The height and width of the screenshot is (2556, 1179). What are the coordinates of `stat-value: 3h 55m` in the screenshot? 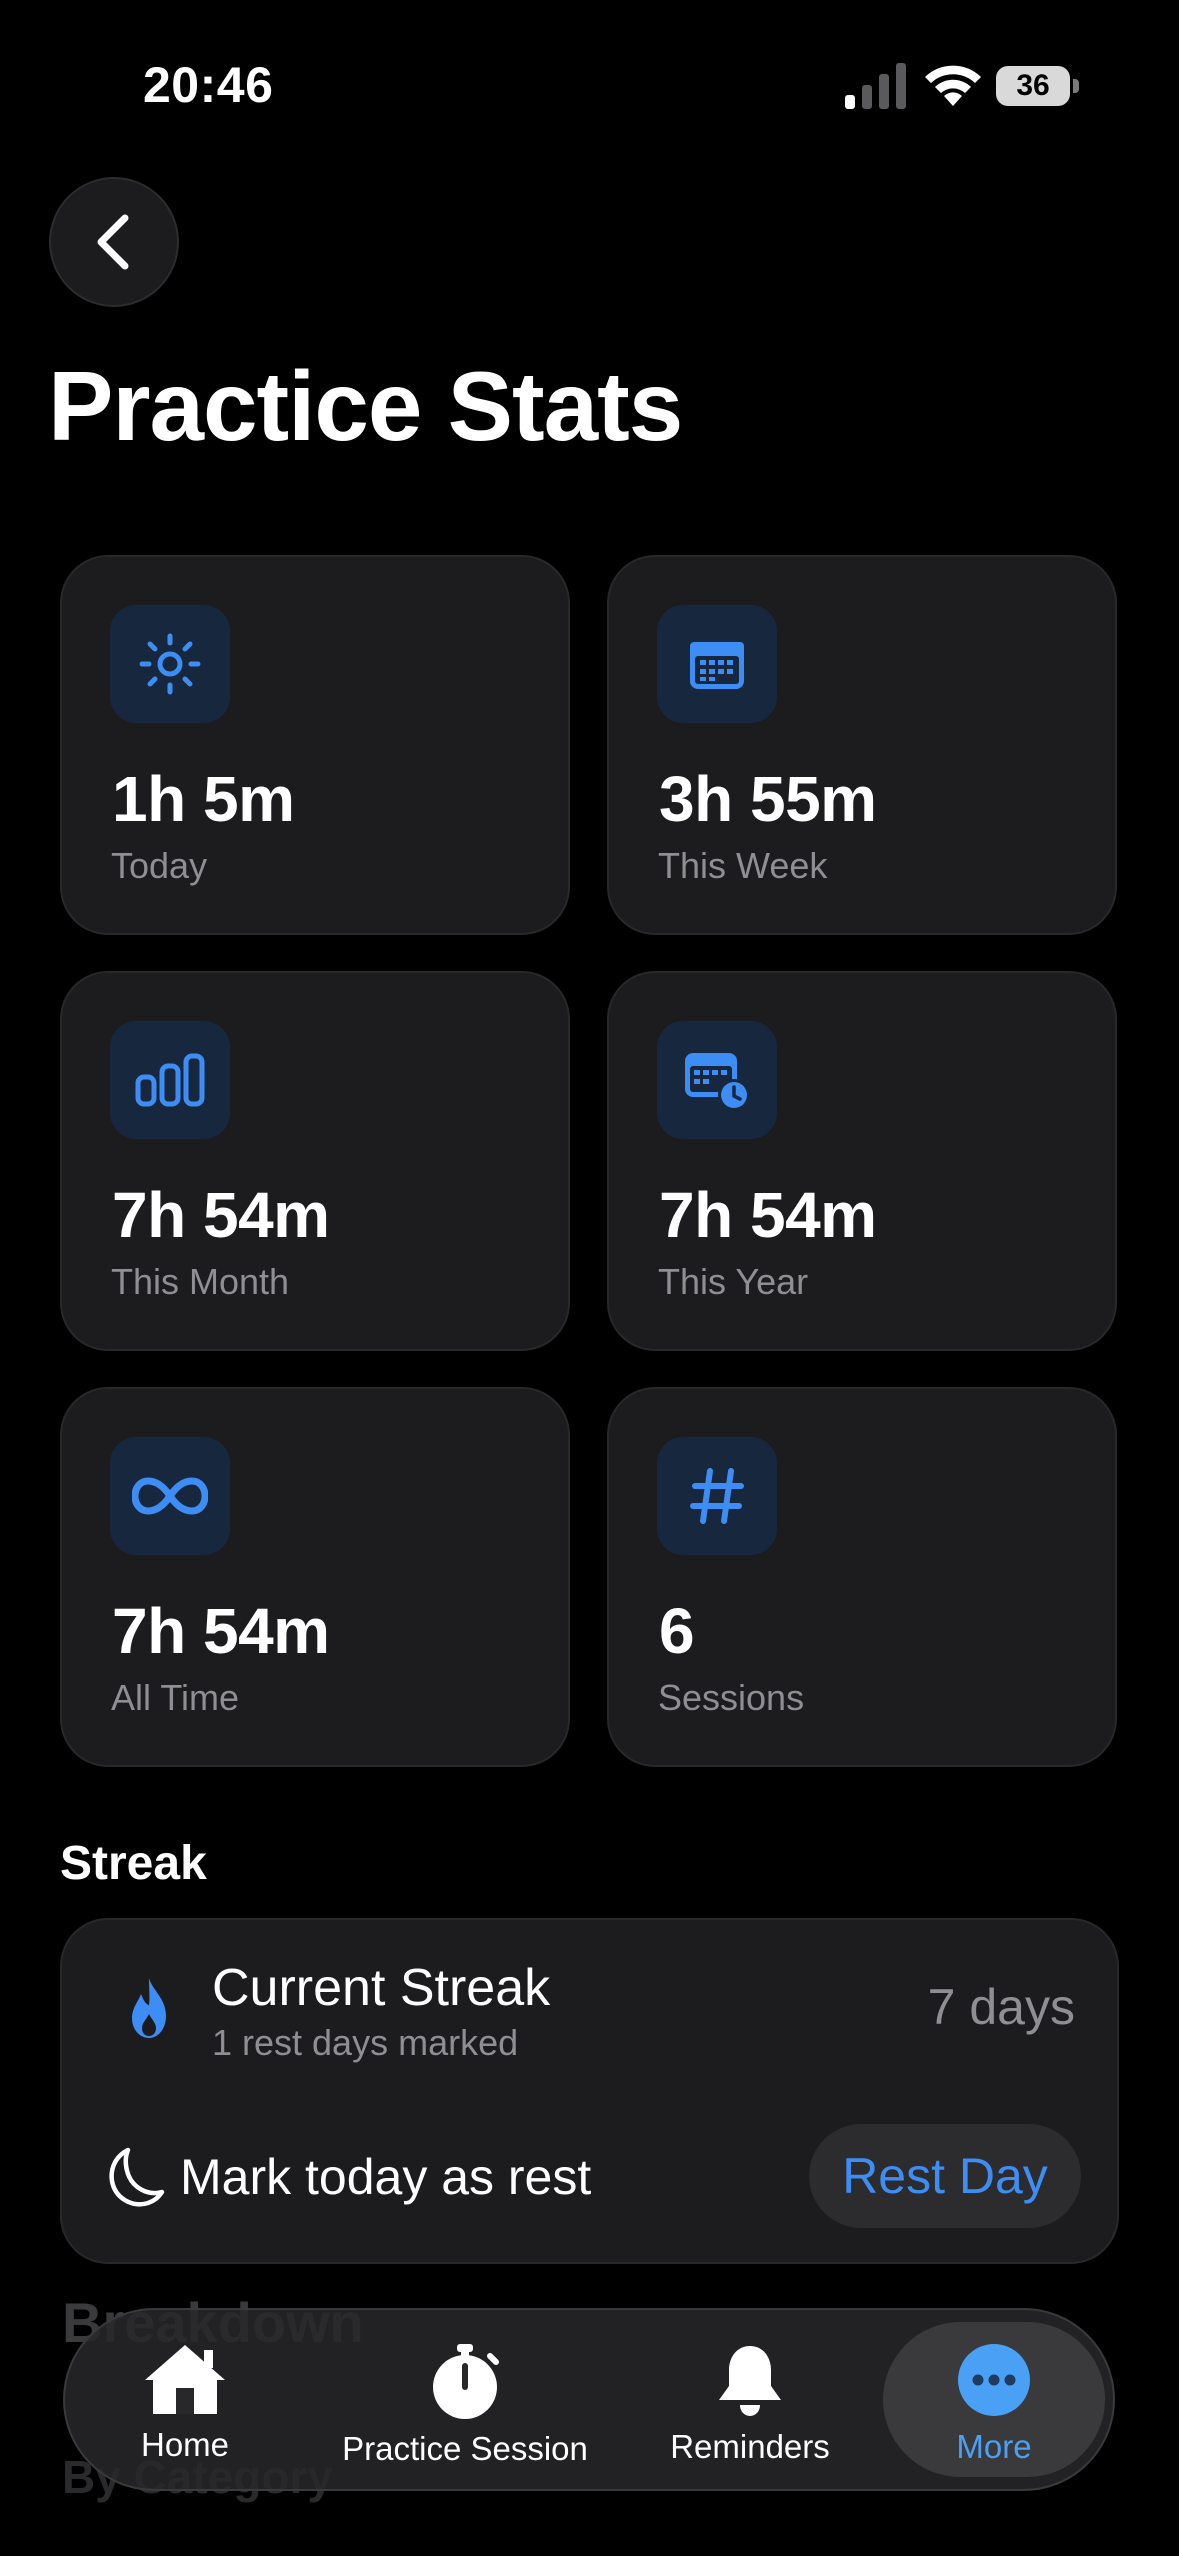 It's located at (768, 799).